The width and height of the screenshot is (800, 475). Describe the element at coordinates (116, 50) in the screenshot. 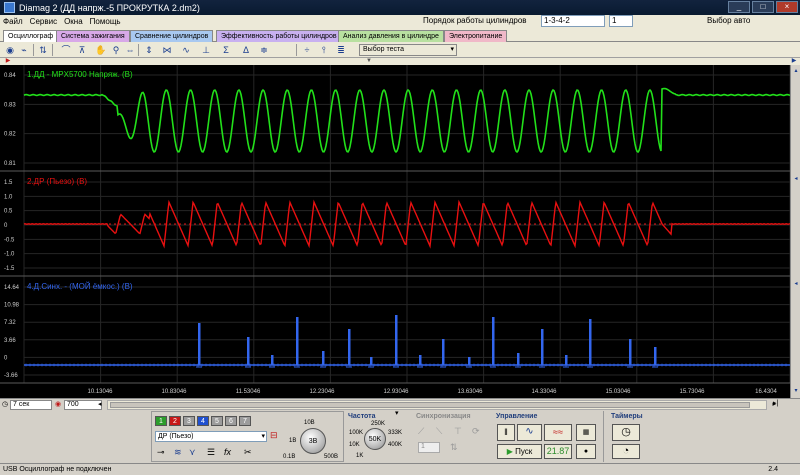

I see `zoom-icon: ⚲` at that location.